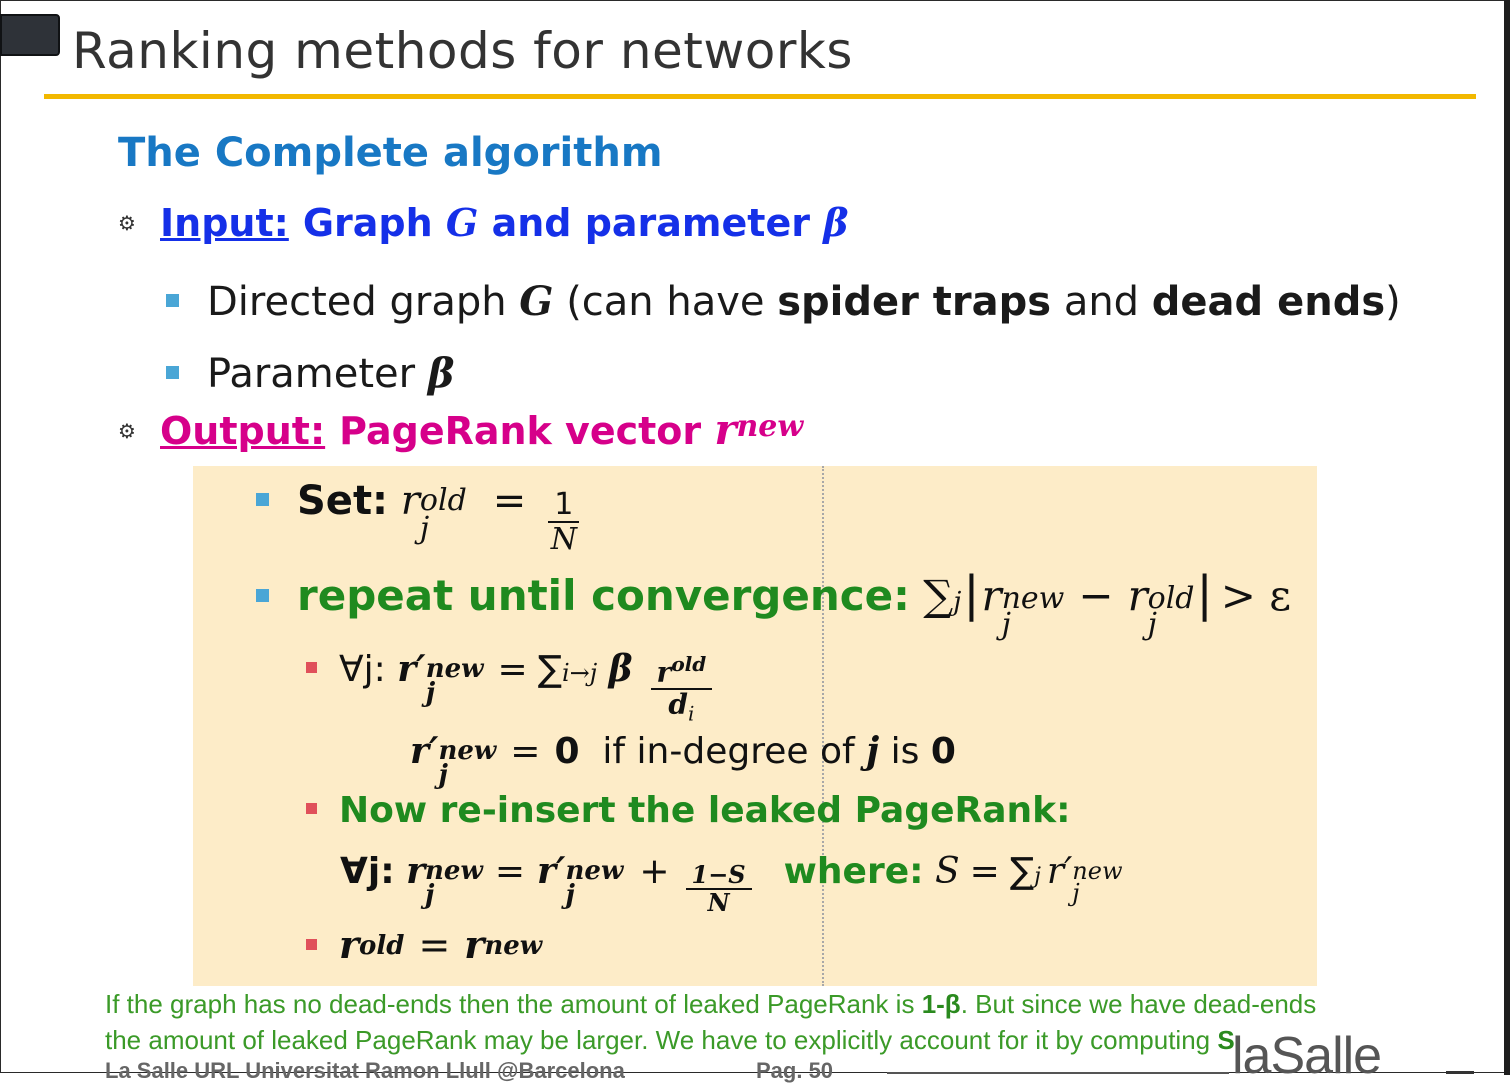 The height and width of the screenshot is (1086, 1510). Describe the element at coordinates (1307, 1056) in the screenshot. I see `lasalle-logo: laSalle` at that location.